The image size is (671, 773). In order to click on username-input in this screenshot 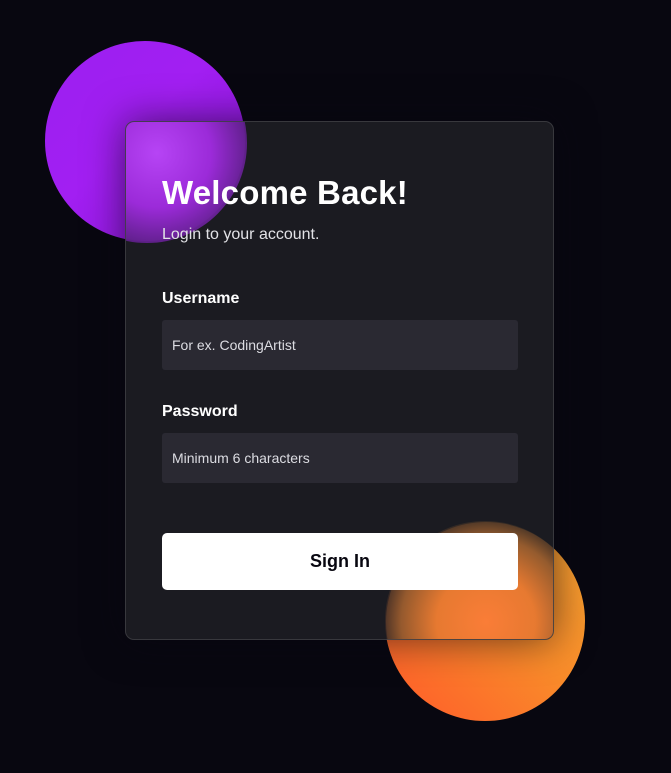, I will do `click(340, 345)`.